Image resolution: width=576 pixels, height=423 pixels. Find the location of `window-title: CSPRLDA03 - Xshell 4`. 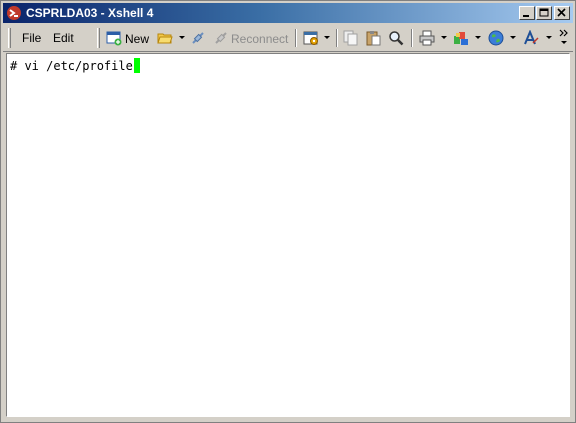

window-title: CSPRLDA03 - Xshell 4 is located at coordinates (90, 13).